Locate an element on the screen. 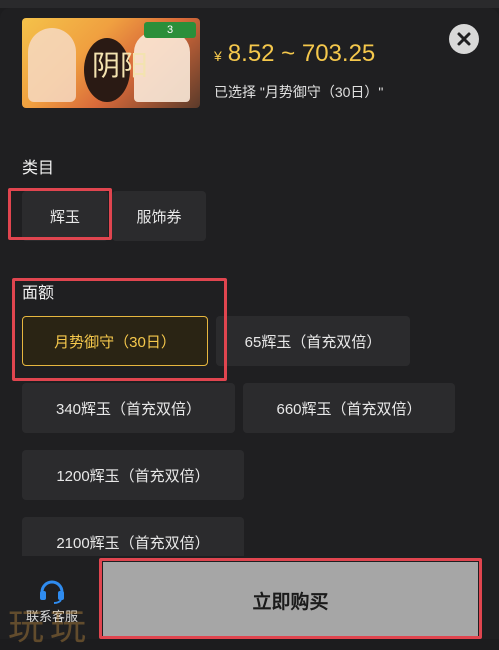 The height and width of the screenshot is (650, 499). currency-symbol: ¥ is located at coordinates (218, 56).